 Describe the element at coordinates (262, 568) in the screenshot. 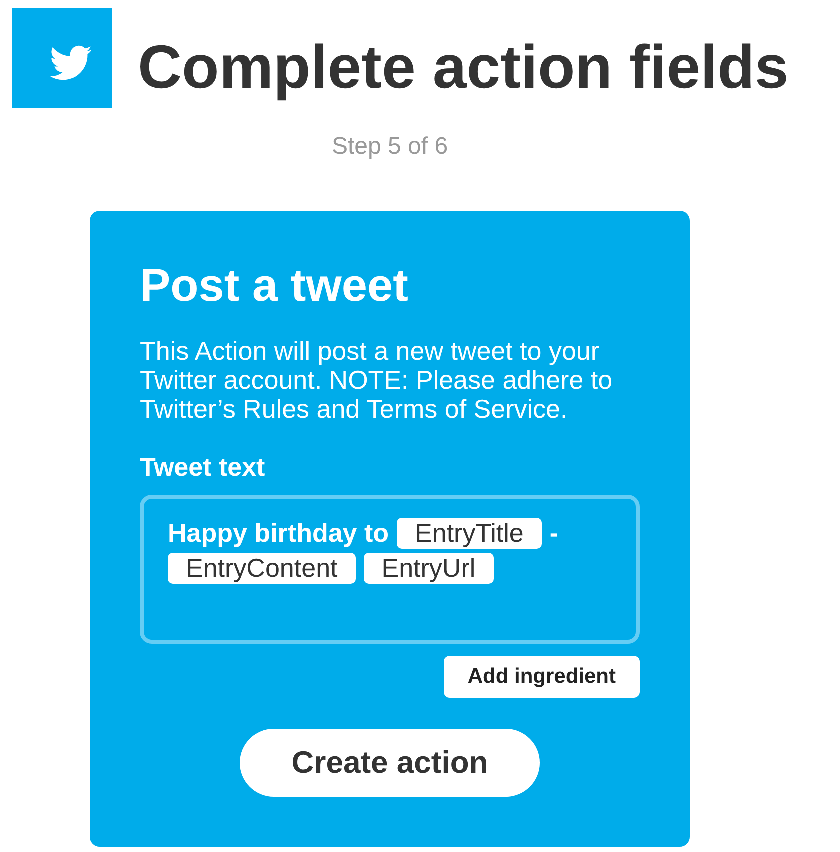

I see `ingredient-chip: EntryContent` at that location.